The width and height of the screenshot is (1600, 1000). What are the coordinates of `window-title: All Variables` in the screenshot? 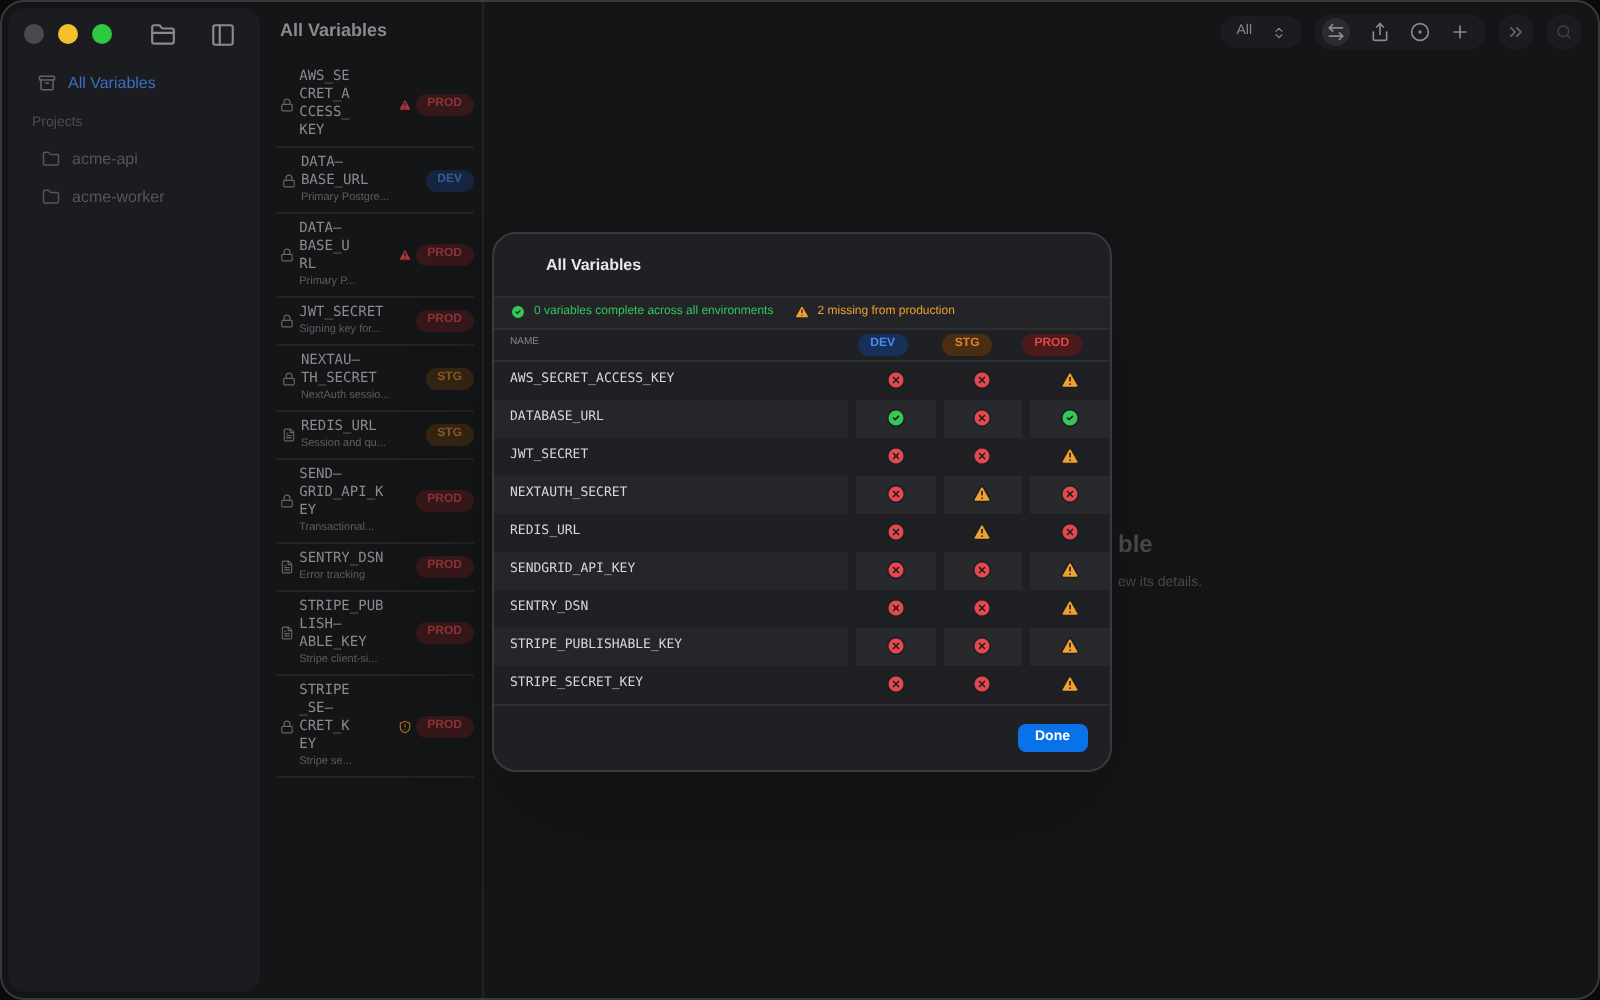 It's located at (334, 31).